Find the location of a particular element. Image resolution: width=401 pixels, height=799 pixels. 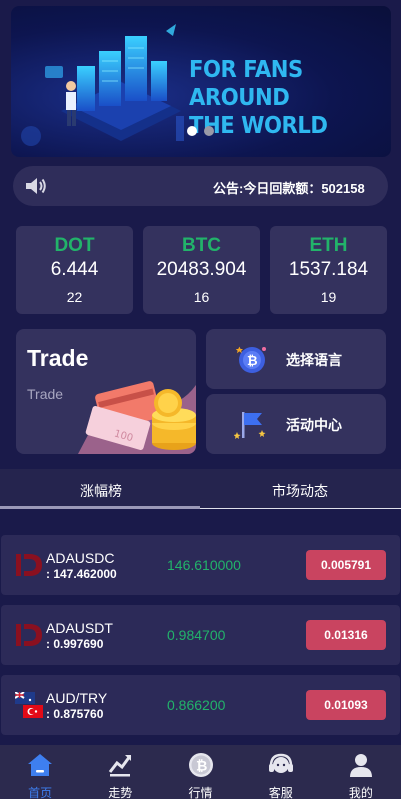

bitcoin-coin-icon: ₿ is located at coordinates (200, 765).